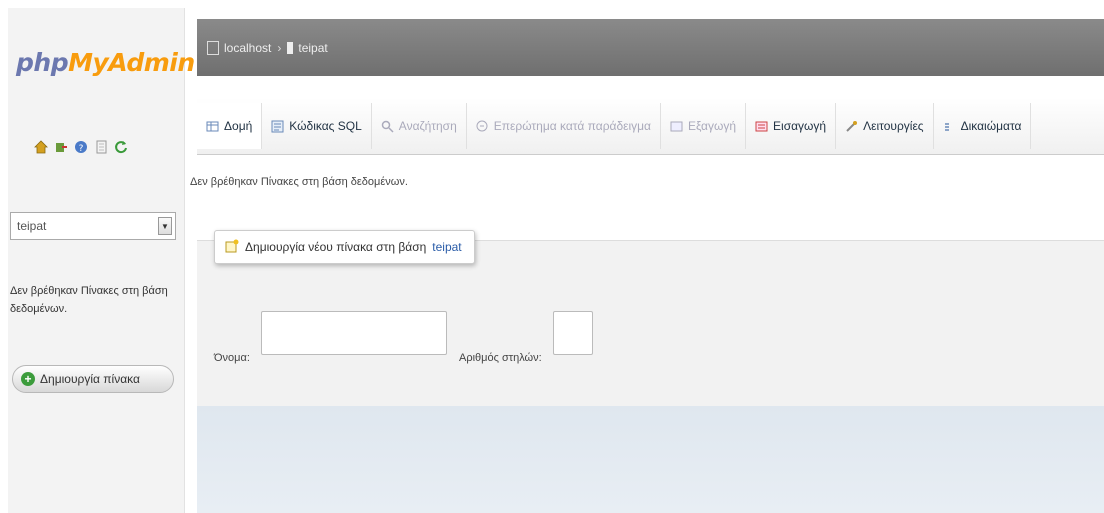  What do you see at coordinates (213, 47) in the screenshot?
I see `server-icon` at bounding box center [213, 47].